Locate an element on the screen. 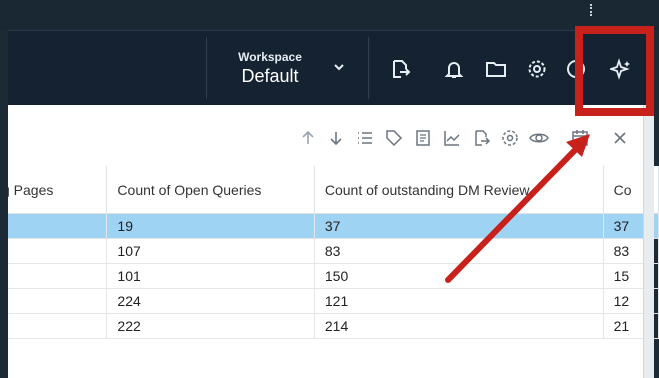  calendar-icon is located at coordinates (580, 138).